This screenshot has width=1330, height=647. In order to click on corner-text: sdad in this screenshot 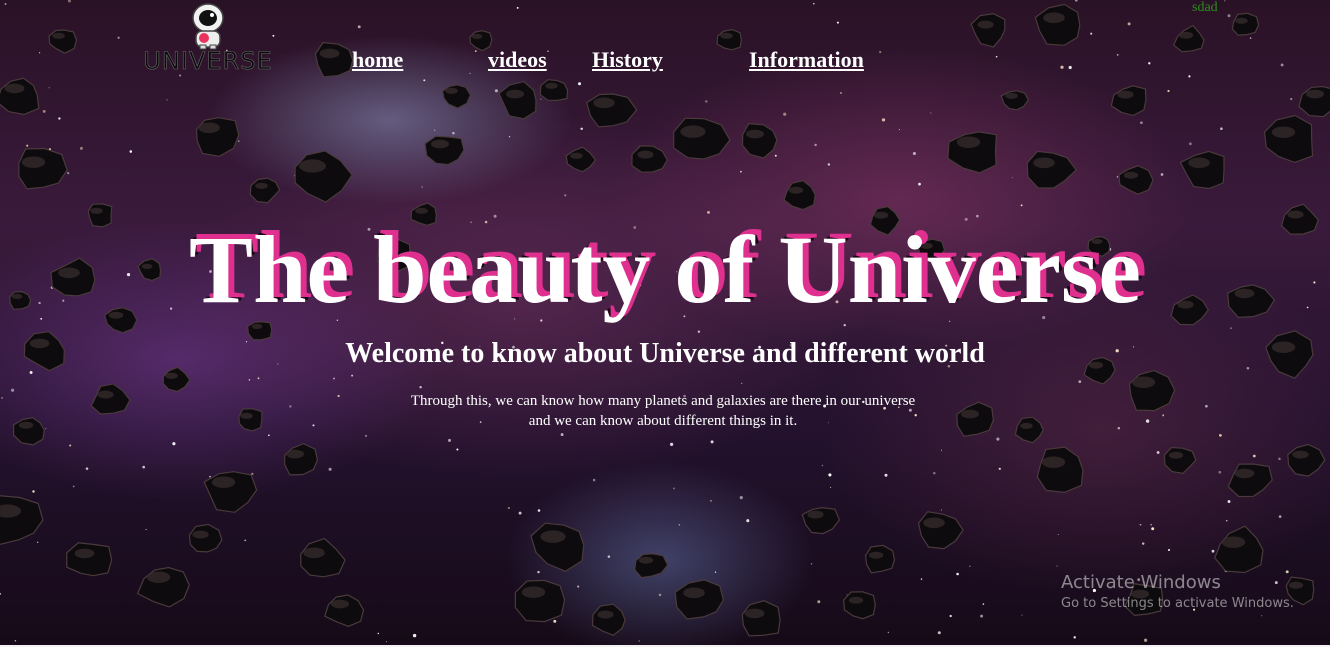, I will do `click(1205, 7)`.